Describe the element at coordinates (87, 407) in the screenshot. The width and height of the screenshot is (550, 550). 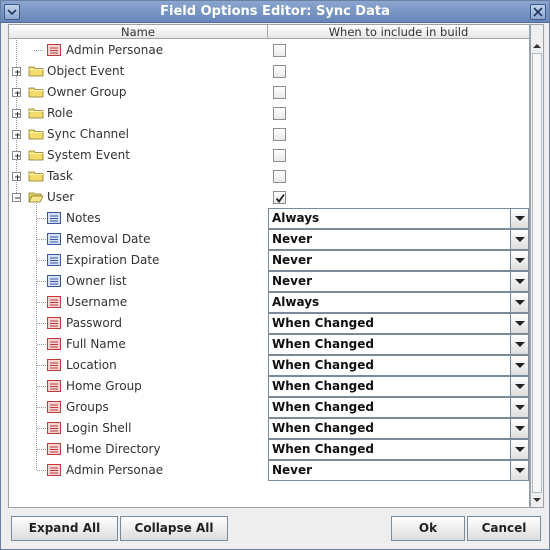
I see `field-label: Groups` at that location.